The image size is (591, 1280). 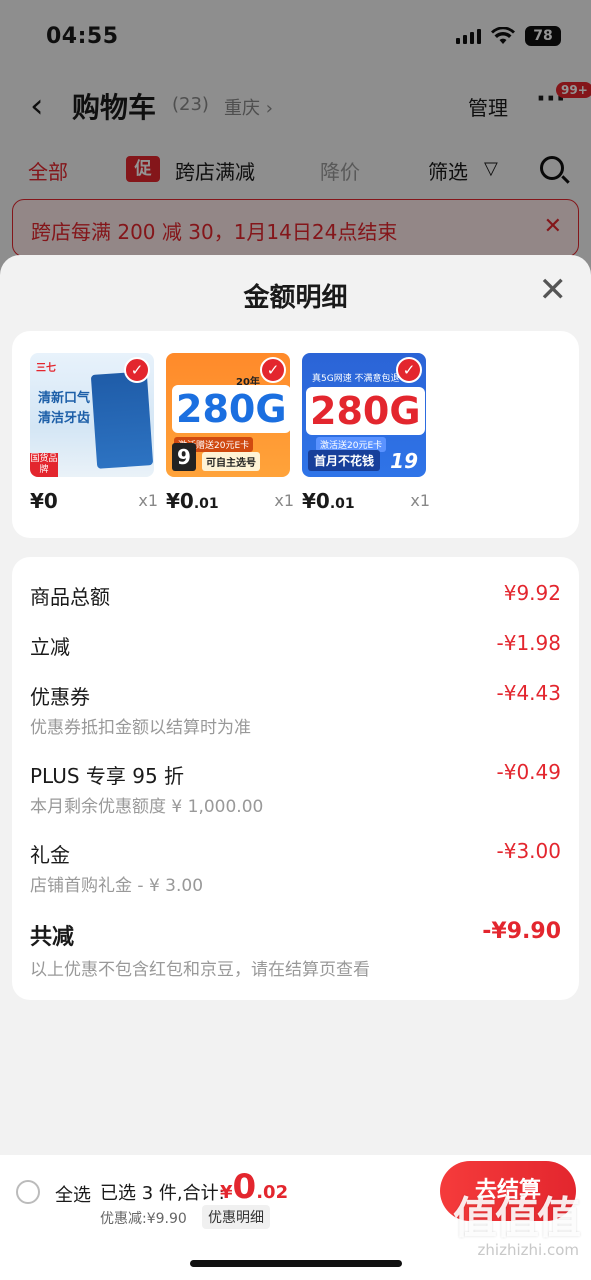 I want to click on product-image: 真5G网速 不满意包退 280G 激活送20元E卡 首月不花钱 19 ✓, so click(x=364, y=415).